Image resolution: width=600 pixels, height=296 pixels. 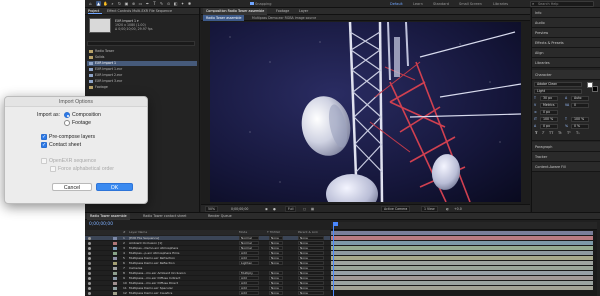 I want to click on tsume-field: 0 %, so click(x=580, y=126).